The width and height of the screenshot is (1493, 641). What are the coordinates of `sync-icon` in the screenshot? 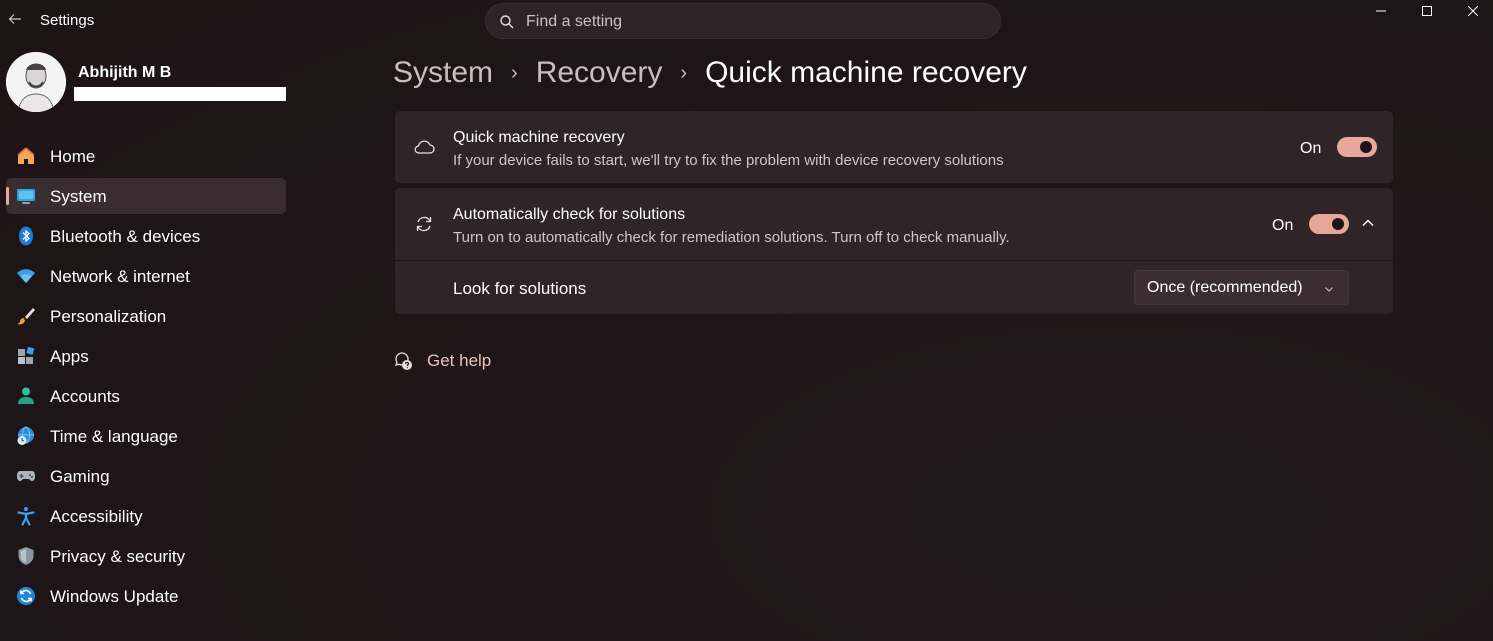 It's located at (424, 224).